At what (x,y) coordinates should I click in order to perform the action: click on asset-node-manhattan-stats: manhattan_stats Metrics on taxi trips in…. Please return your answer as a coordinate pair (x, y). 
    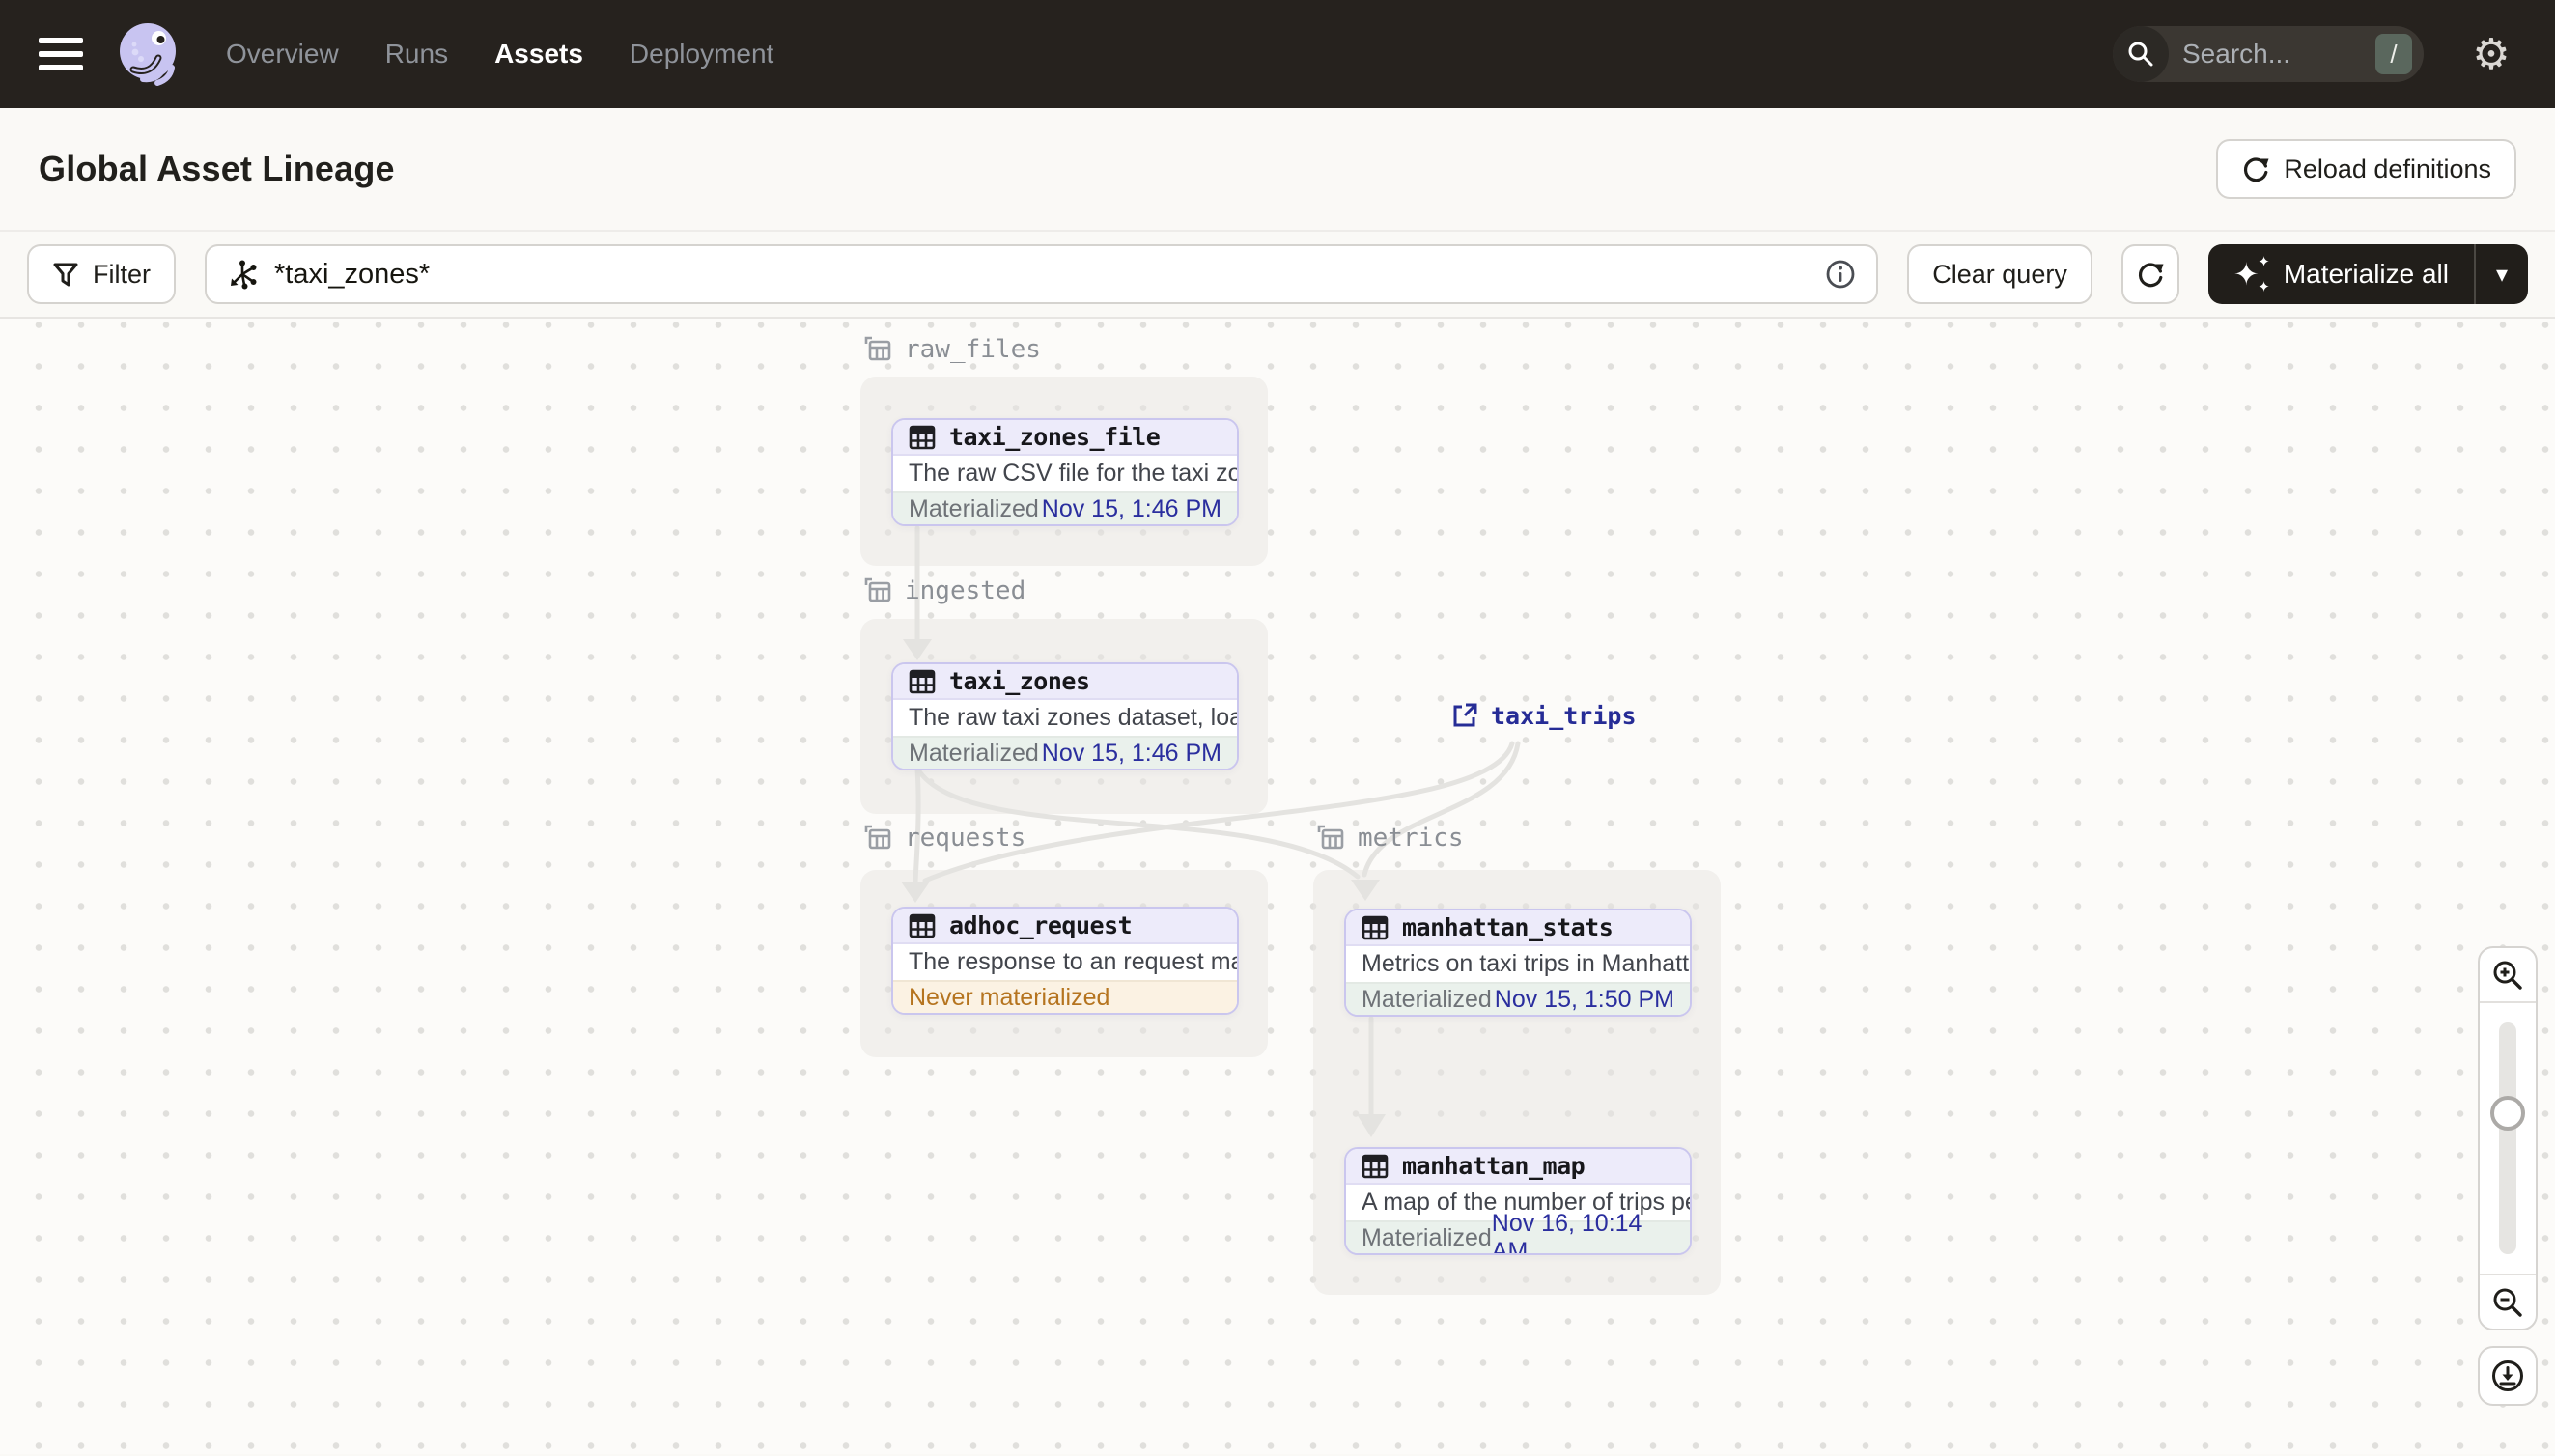
    Looking at the image, I should click on (1518, 963).